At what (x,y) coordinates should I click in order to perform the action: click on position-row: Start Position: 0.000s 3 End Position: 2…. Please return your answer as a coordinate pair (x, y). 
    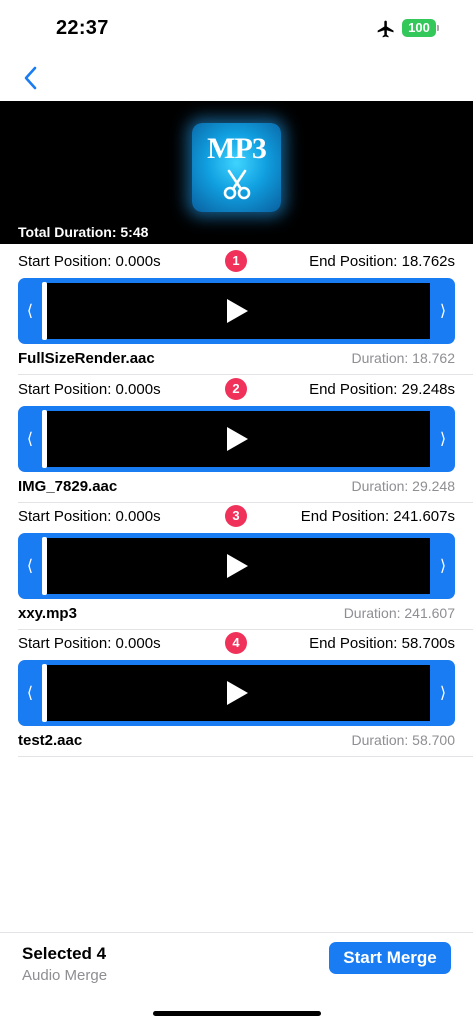
    Looking at the image, I should click on (236, 516).